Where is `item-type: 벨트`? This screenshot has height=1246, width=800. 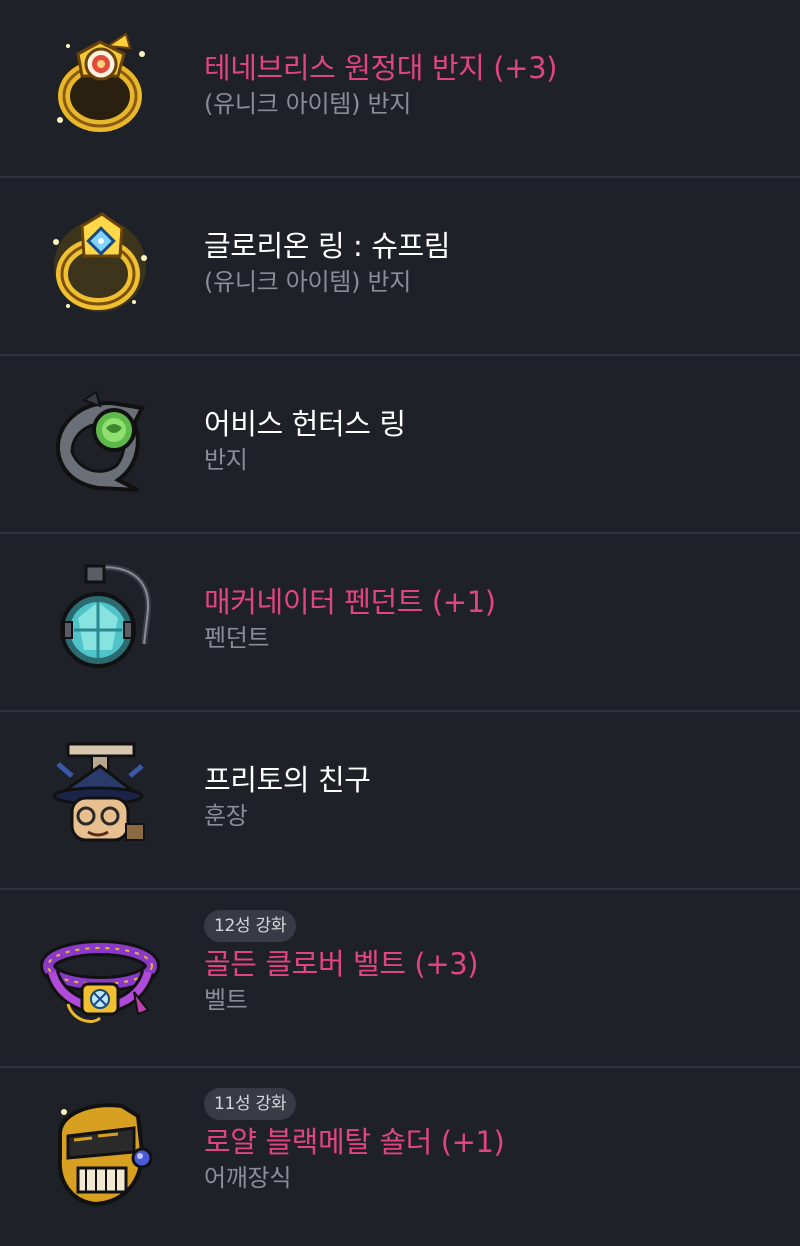
item-type: 벨트 is located at coordinates (226, 1000).